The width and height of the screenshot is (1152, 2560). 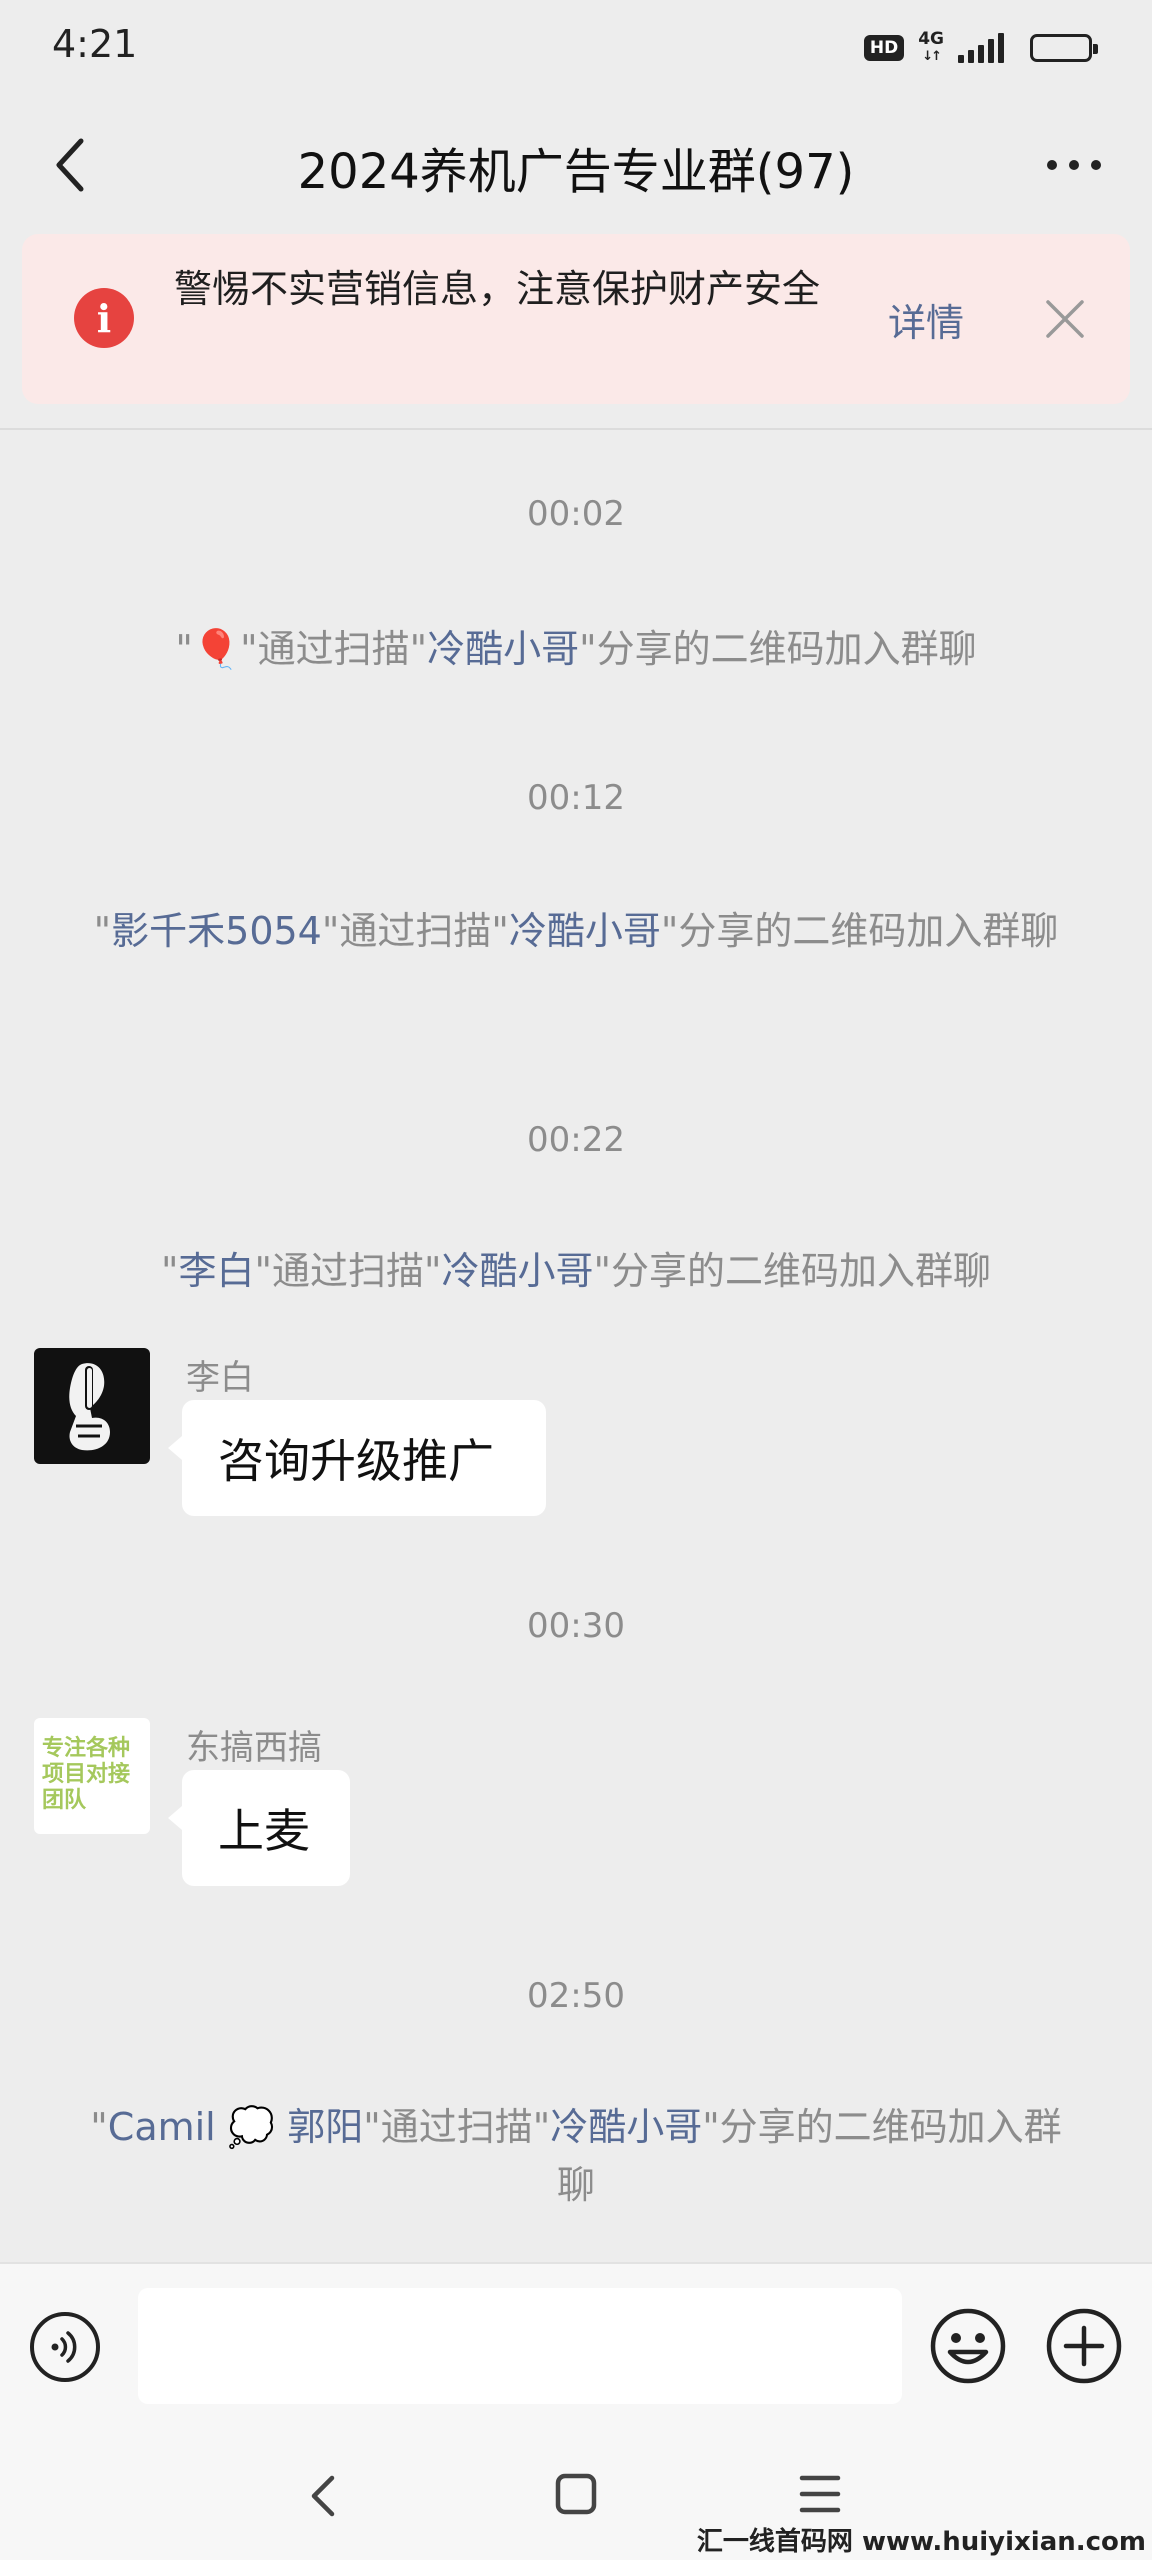 I want to click on system-nav-bar: 汇一线首码网 www.huiyixian.com, so click(x=576, y=2493).